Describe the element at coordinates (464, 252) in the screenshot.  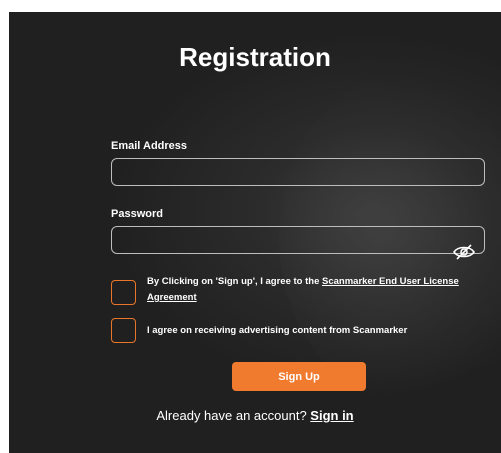
I see `eye-slash-icon` at that location.